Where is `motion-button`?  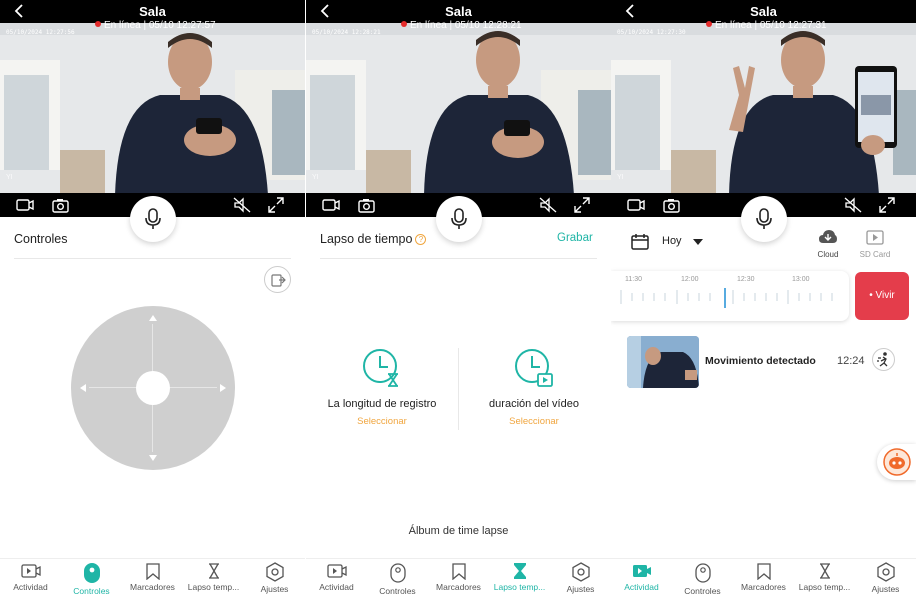
motion-button is located at coordinates (883, 359).